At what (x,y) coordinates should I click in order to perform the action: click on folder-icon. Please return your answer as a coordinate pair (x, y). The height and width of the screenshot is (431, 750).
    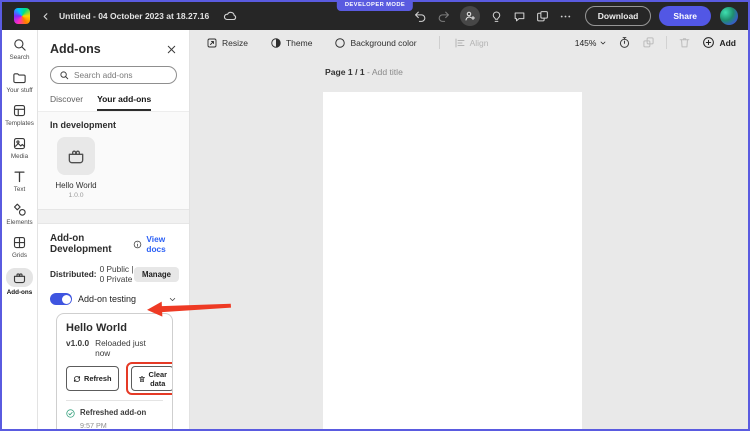
    Looking at the image, I should click on (19, 77).